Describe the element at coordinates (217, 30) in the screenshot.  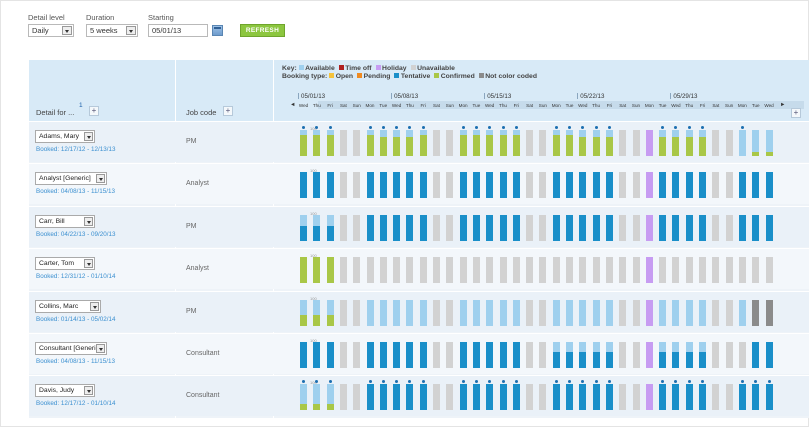
I see `calendar-icon` at that location.